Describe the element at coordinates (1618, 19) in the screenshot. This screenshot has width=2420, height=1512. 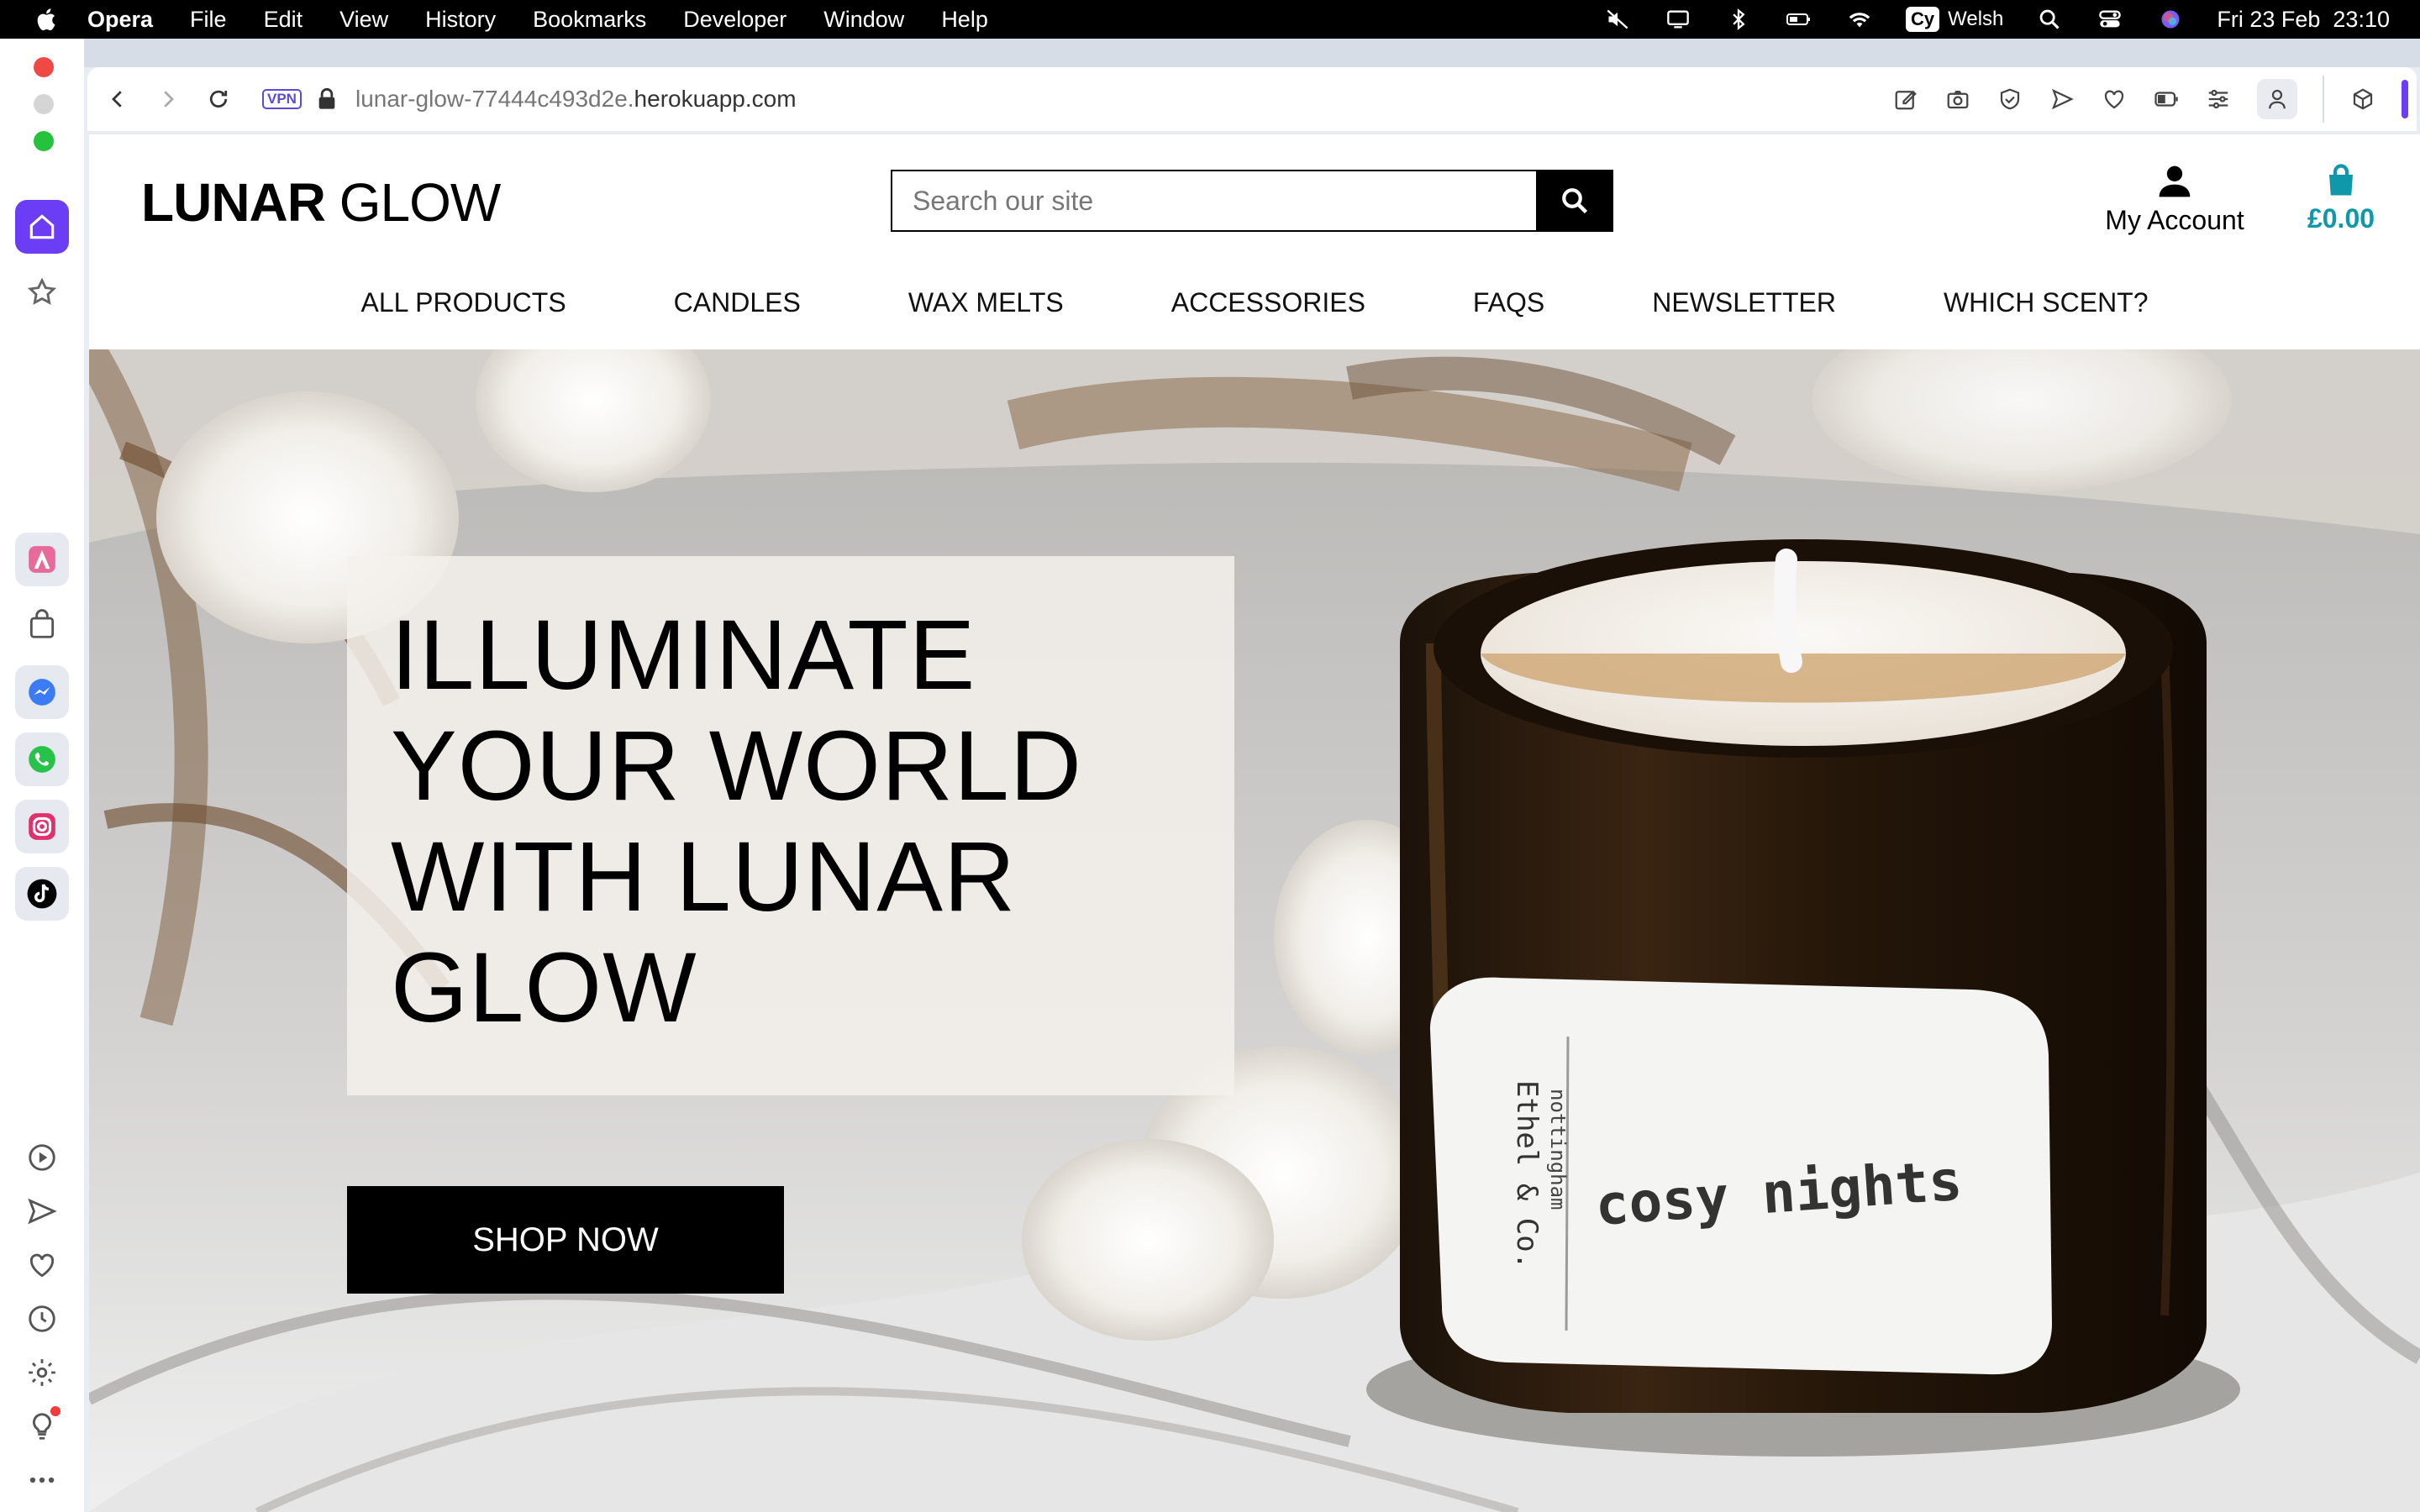
I see `mute-icon` at that location.